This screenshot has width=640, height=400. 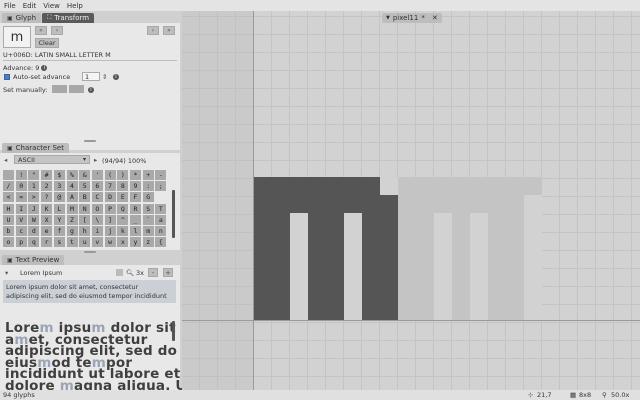 I want to click on char-cell: e, so click(x=47, y=231).